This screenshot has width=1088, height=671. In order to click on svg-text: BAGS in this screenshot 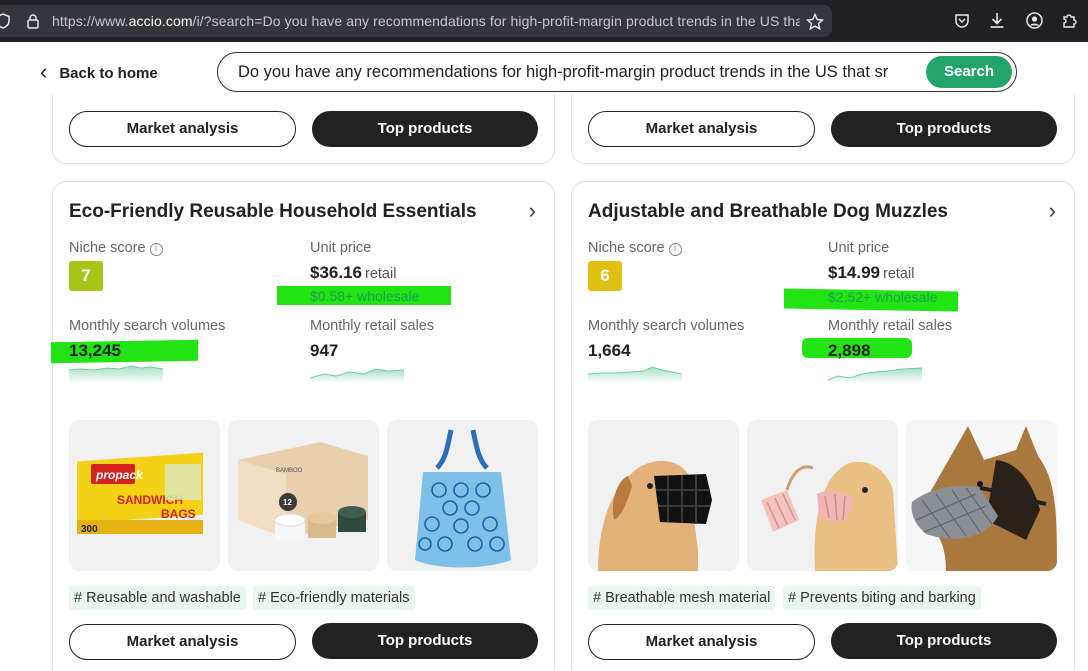, I will do `click(178, 514)`.